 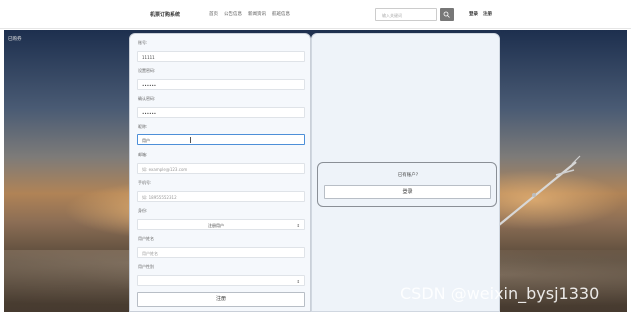 I want to click on nickname-label: 昵称:, so click(x=143, y=126).